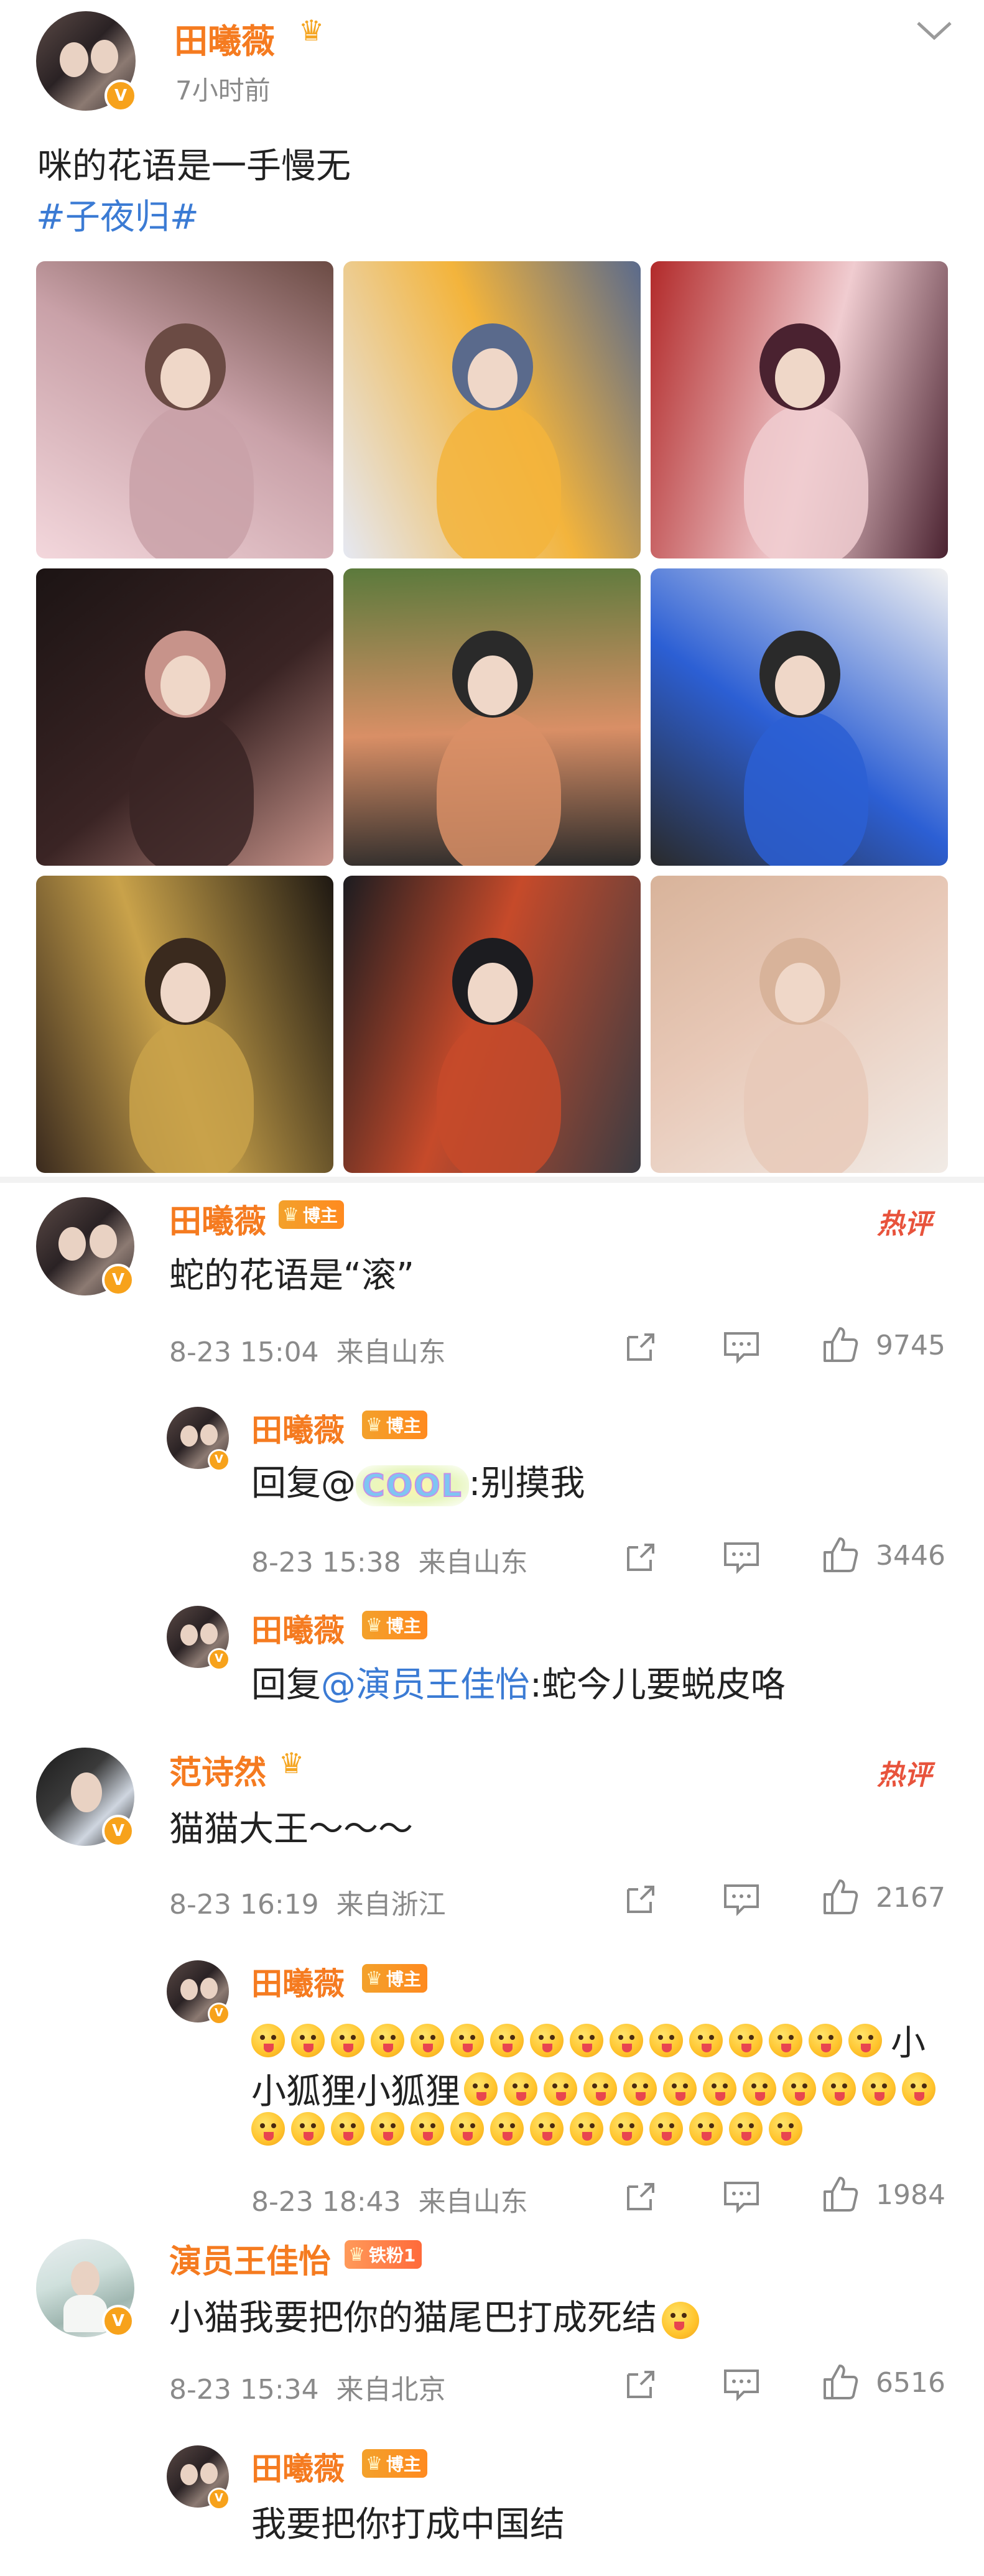  I want to click on reply-text: 回复@演员王佳怡:蛇今儿要蜕皮咯, so click(518, 1682).